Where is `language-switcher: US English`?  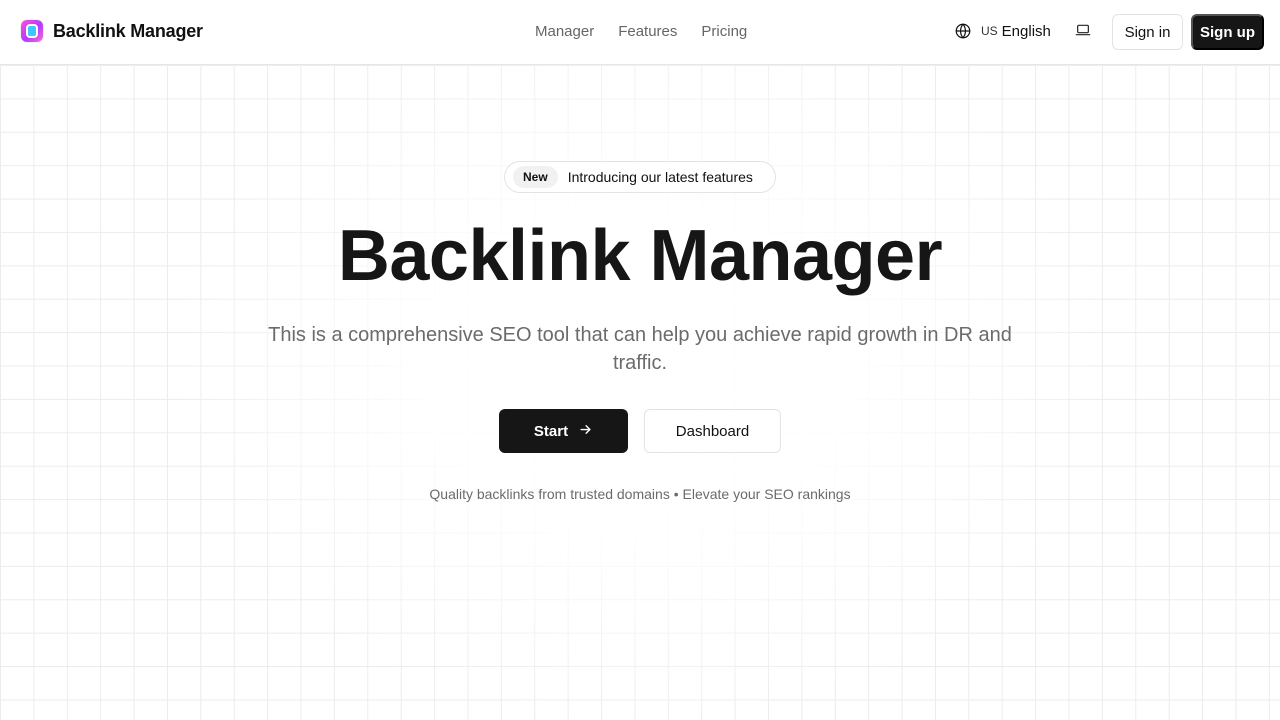 language-switcher: US English is located at coordinates (1002, 31).